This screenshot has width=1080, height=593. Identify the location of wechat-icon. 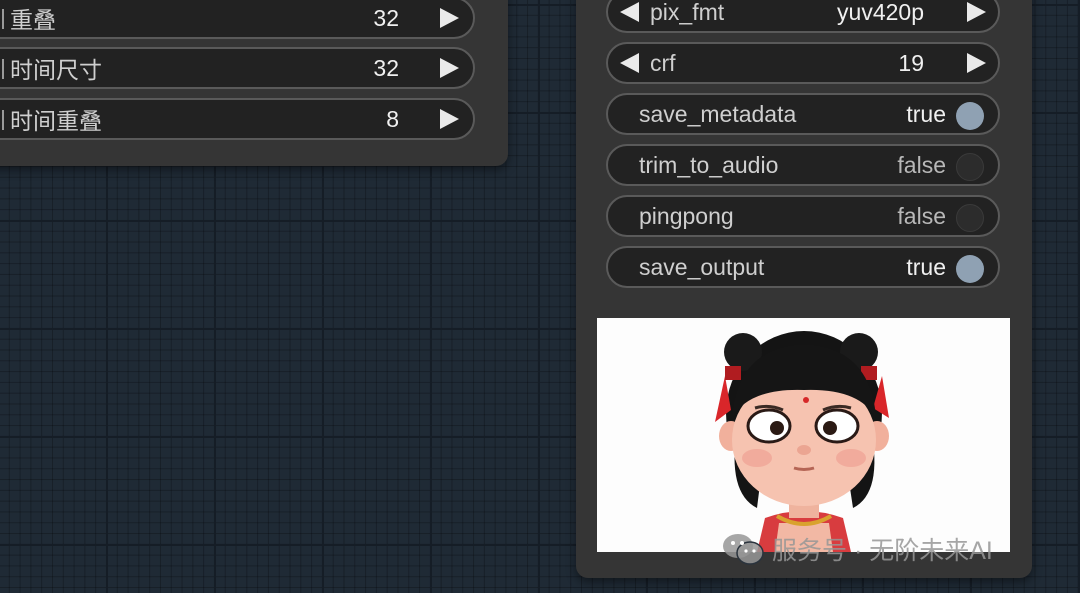
(743, 549).